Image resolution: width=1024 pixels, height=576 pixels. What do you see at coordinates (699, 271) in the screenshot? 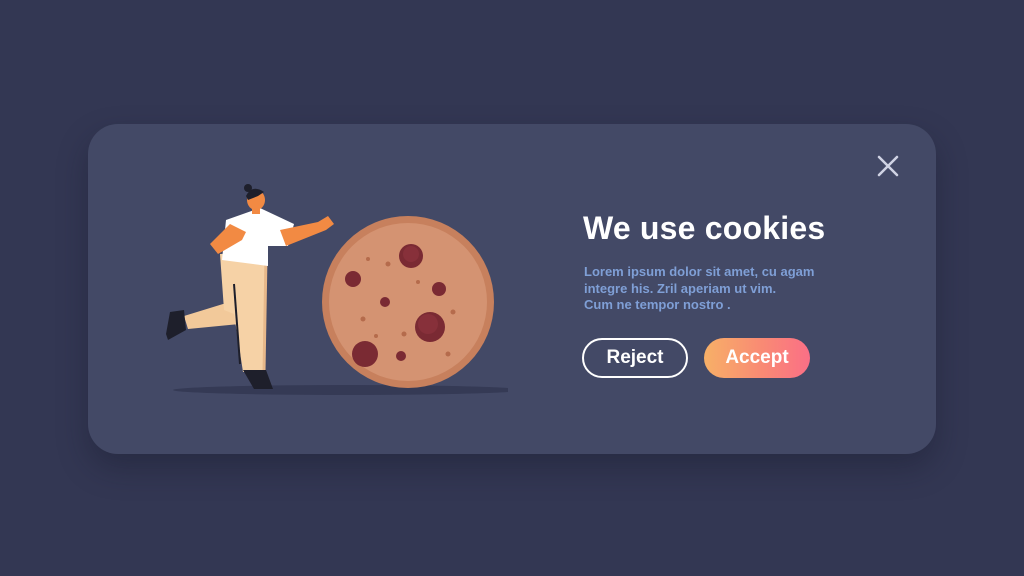
I see `body-line: Lorem ipsum dolor sit amet, cu agam` at bounding box center [699, 271].